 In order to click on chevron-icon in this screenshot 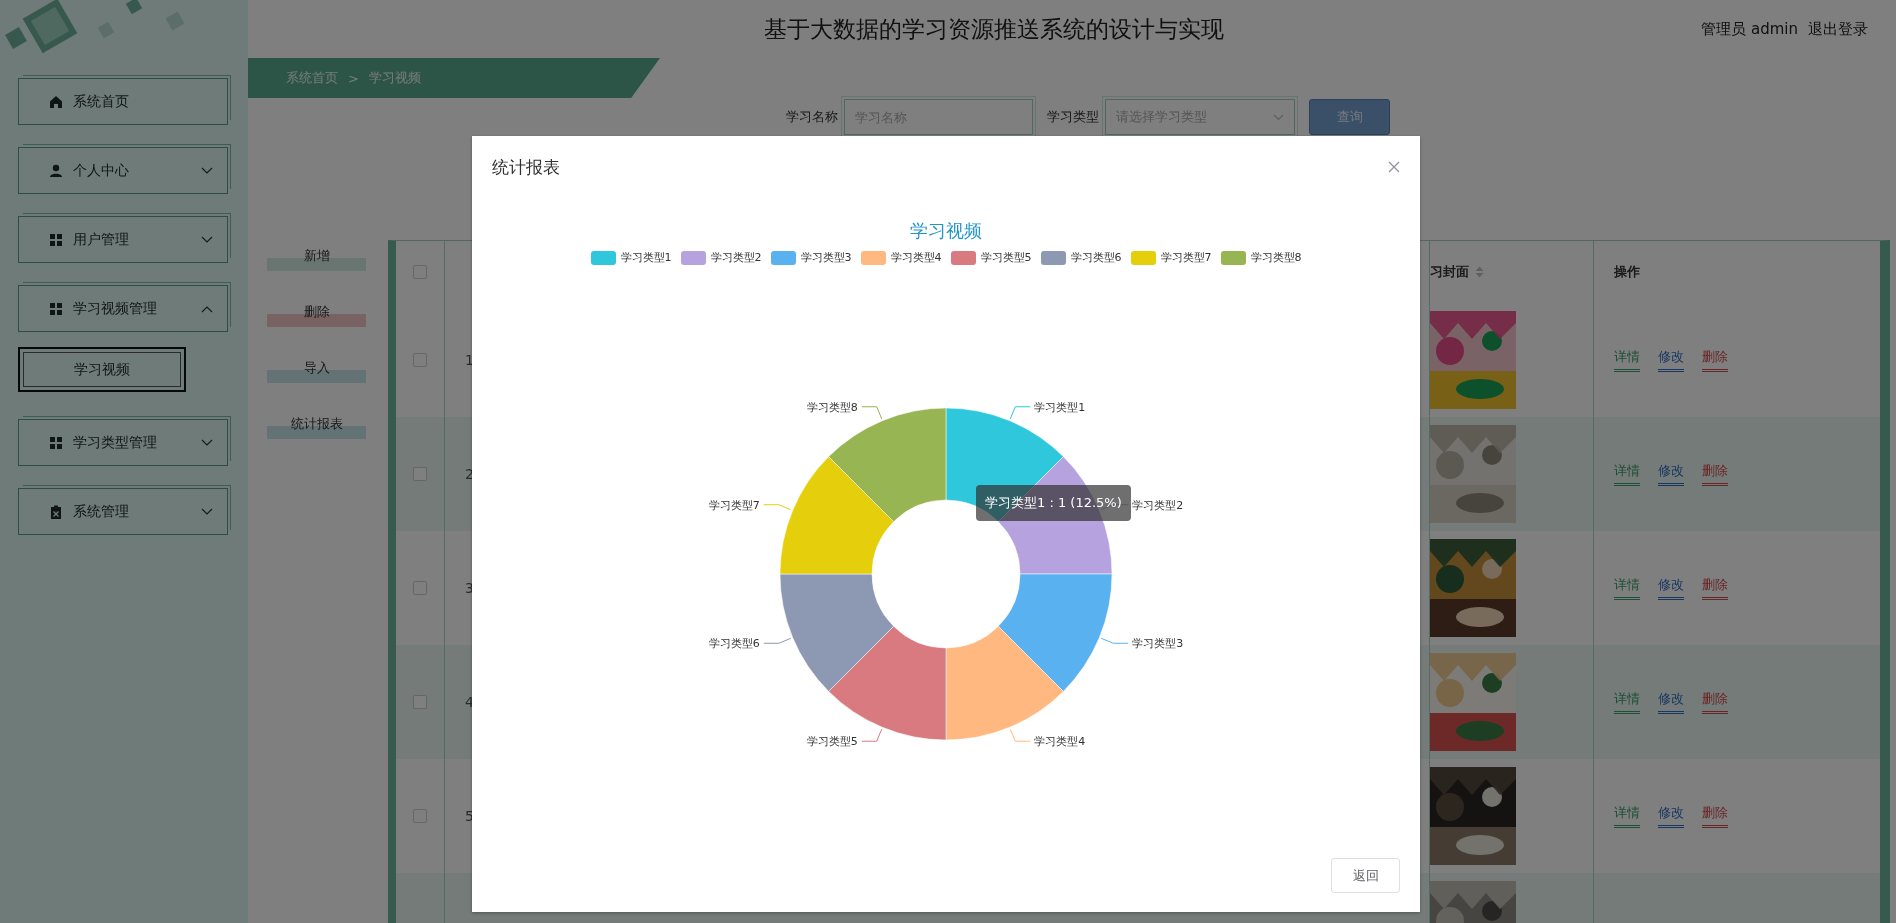, I will do `click(1278, 117)`.